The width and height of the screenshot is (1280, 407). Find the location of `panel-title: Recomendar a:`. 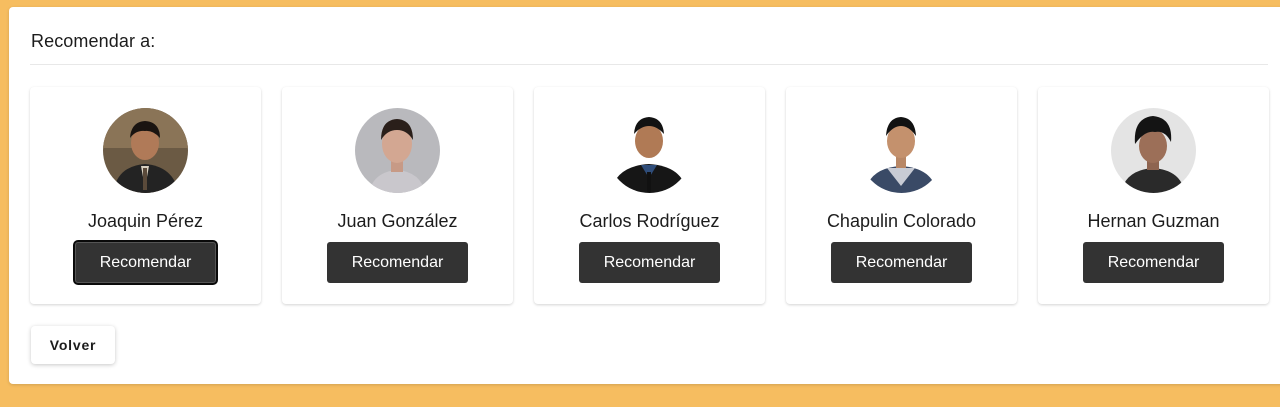

panel-title: Recomendar a: is located at coordinates (93, 41).